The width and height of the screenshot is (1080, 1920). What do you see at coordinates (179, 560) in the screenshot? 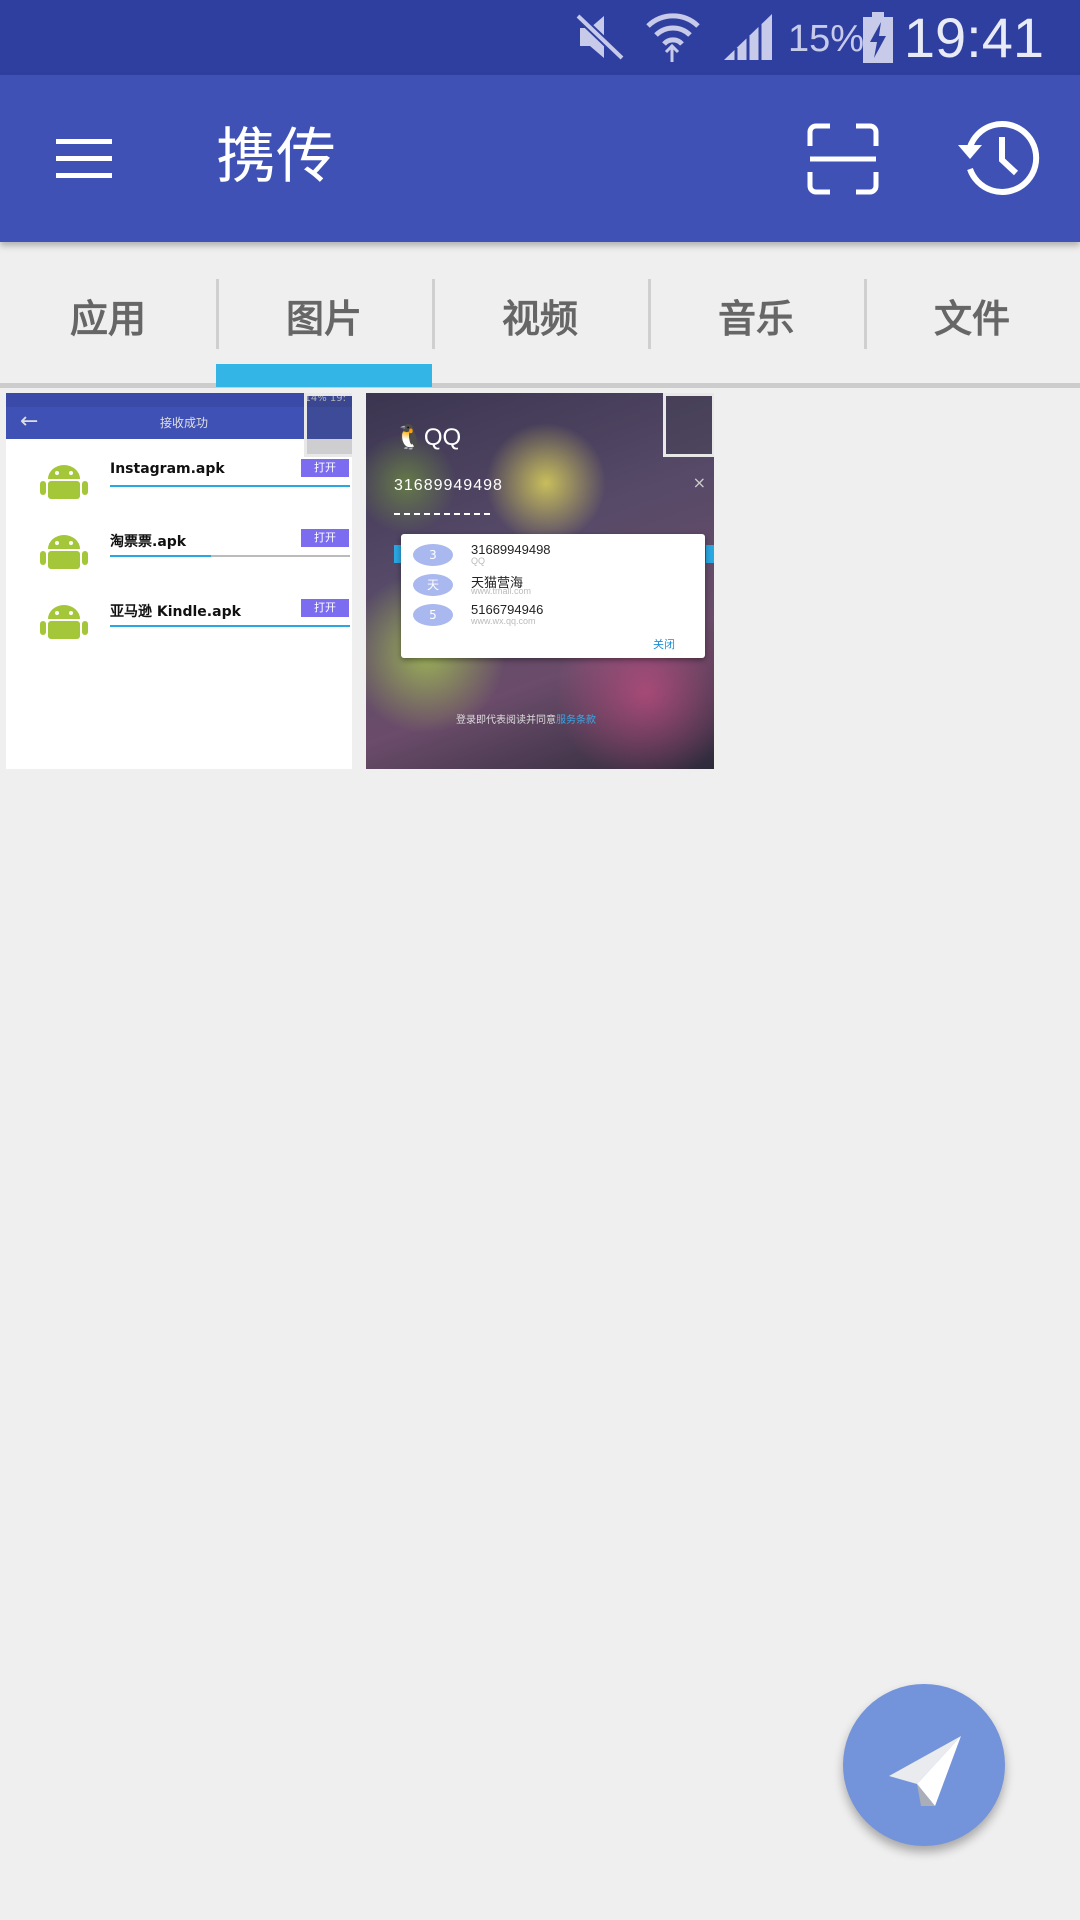
I see `list-item: 淘票票.apk 打开` at bounding box center [179, 560].